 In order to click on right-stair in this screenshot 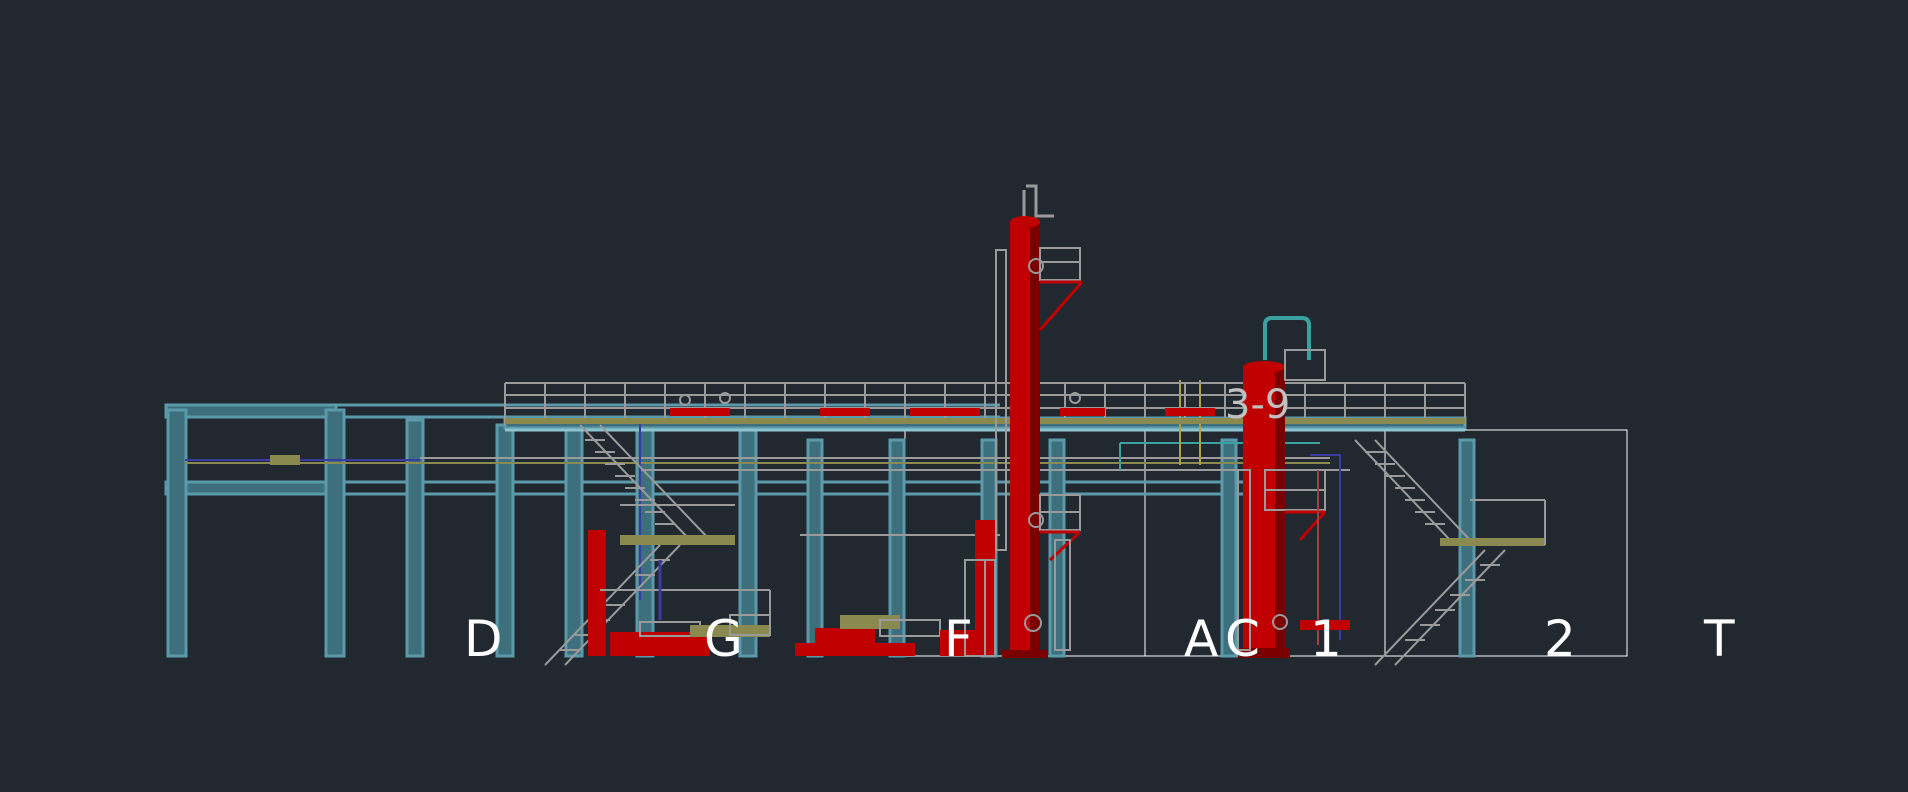, I will do `click(1450, 552)`.